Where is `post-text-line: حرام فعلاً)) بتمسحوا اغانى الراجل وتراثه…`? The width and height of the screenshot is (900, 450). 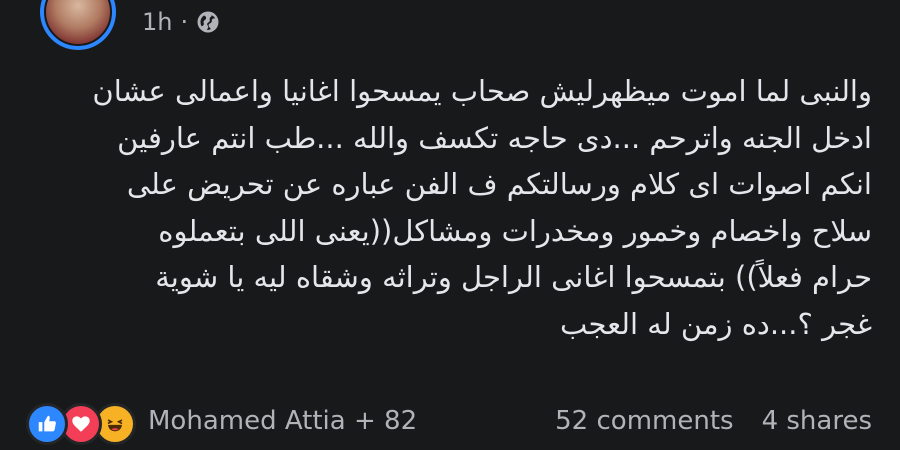 post-text-line: حرام فعلاً)) بتمسحوا اغانى الراجل وتراثه… is located at coordinates (513, 277).